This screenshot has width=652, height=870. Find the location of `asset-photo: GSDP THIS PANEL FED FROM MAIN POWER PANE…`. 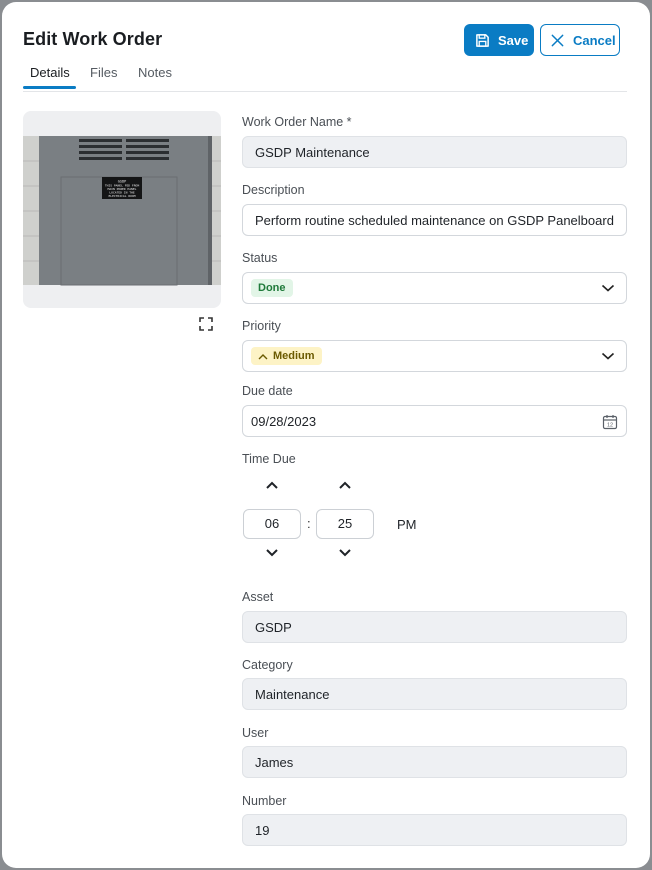

asset-photo: GSDP THIS PANEL FED FROM MAIN POWER PANE… is located at coordinates (122, 211).